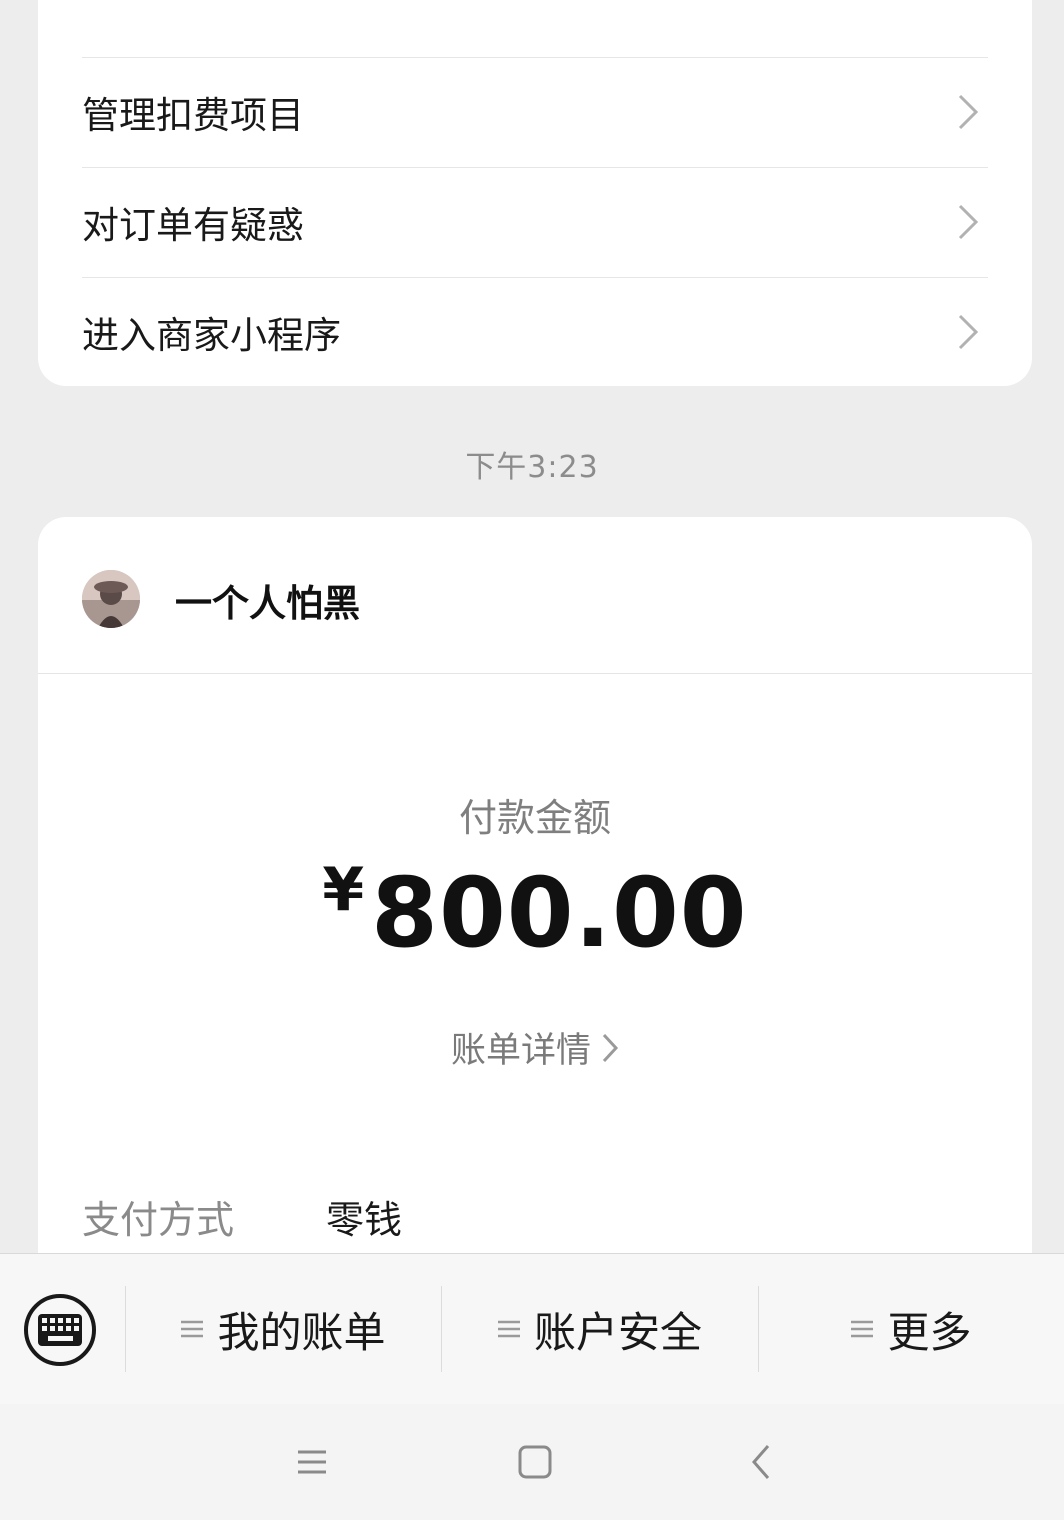 This screenshot has height=1520, width=1064. Describe the element at coordinates (559, 913) in the screenshot. I see `amount-number: 800.00` at that location.